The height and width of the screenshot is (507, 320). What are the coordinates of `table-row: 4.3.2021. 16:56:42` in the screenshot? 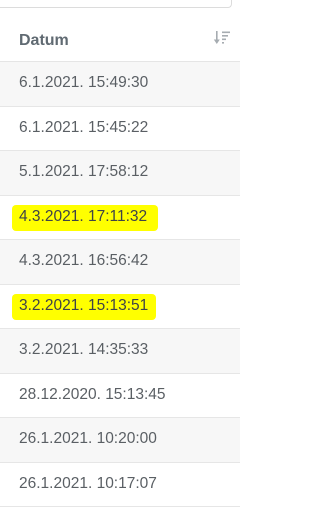 It's located at (120, 262).